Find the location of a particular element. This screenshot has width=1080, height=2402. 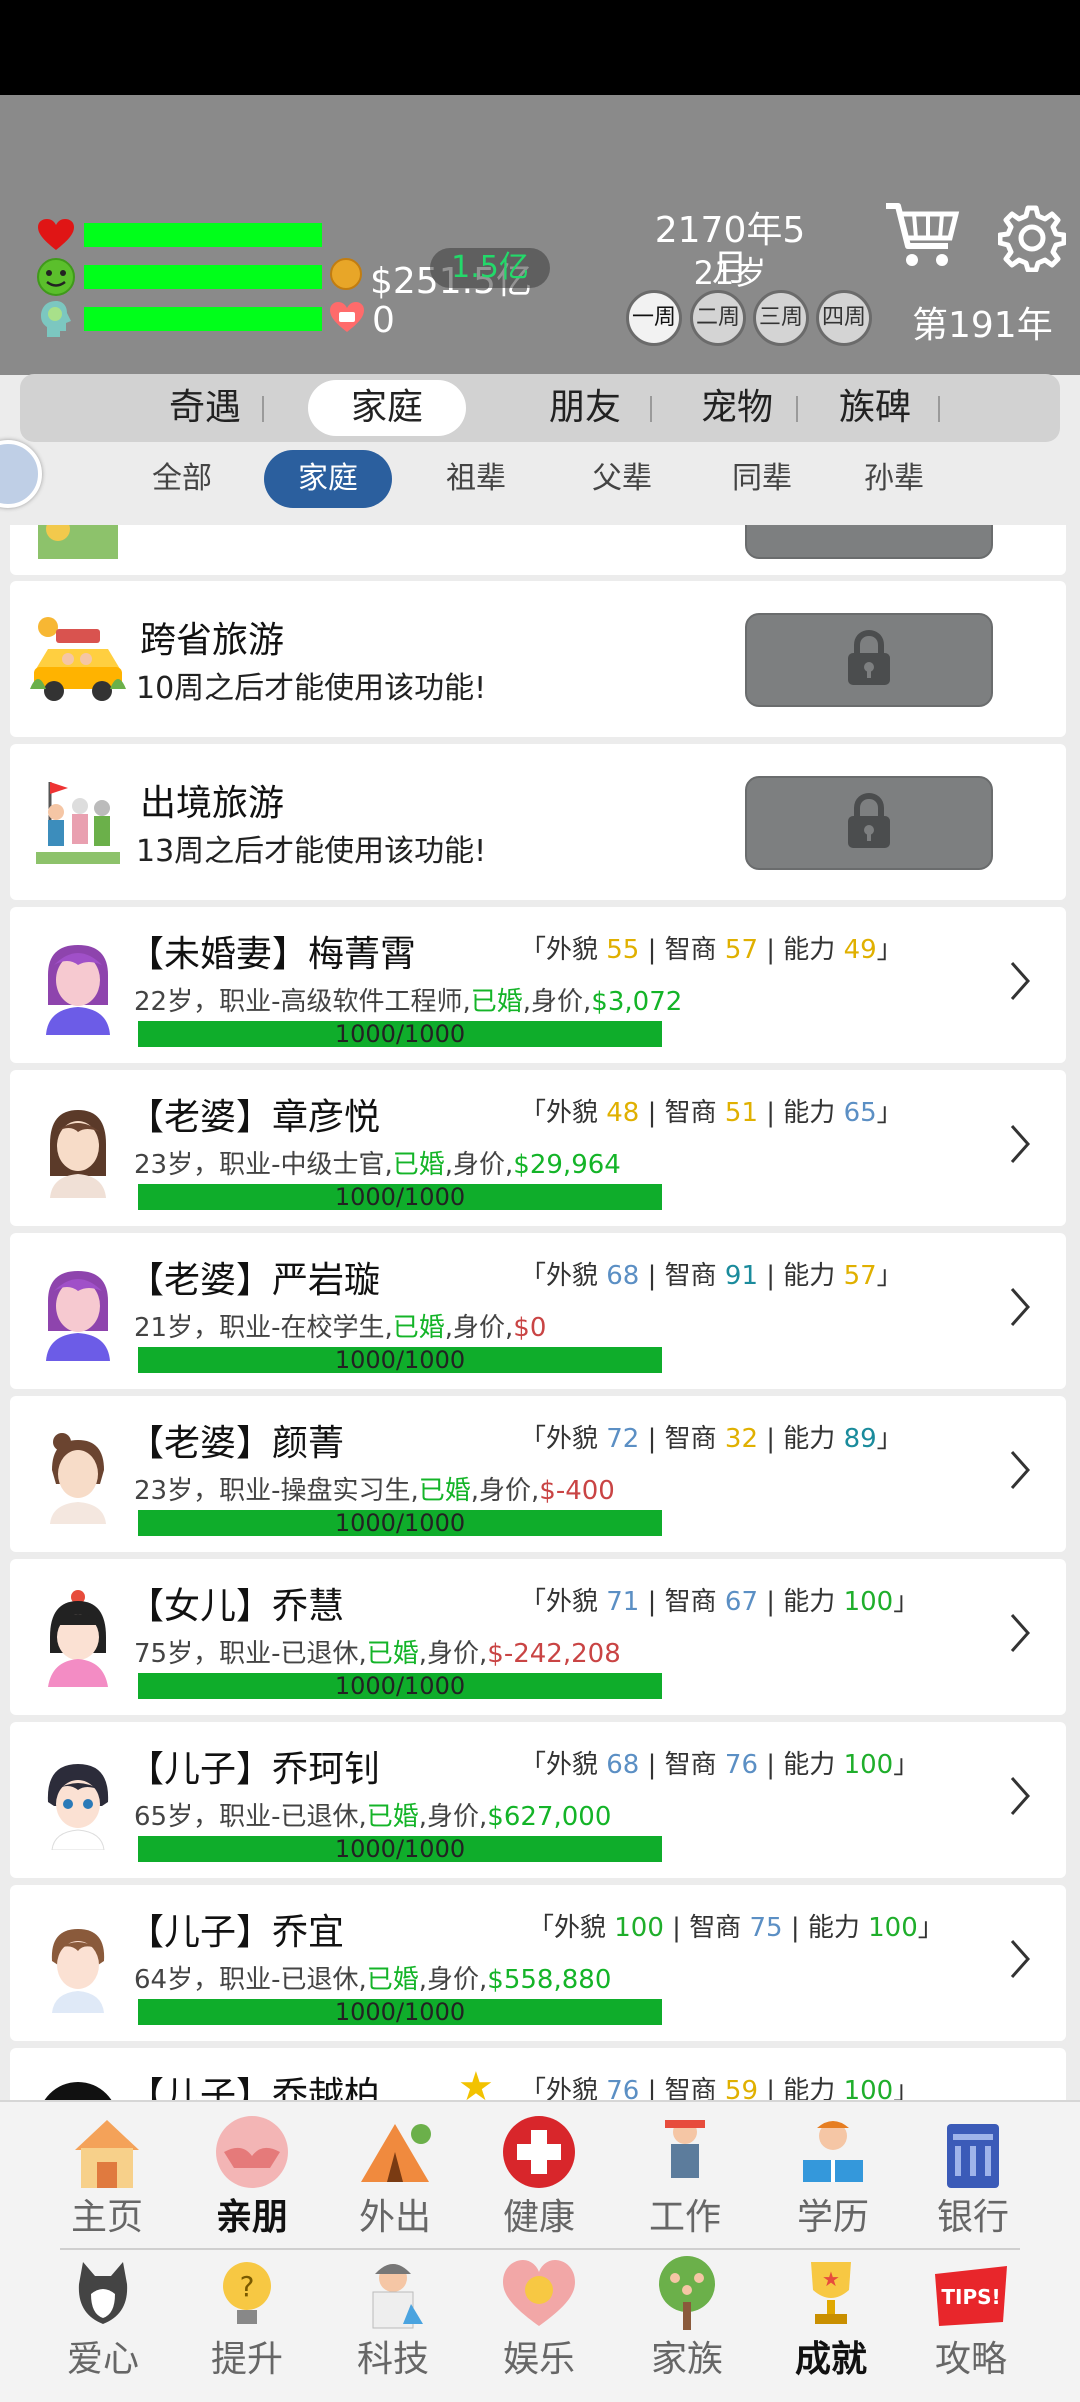

subtab-grandparents: 祖辈 is located at coordinates (476, 479).